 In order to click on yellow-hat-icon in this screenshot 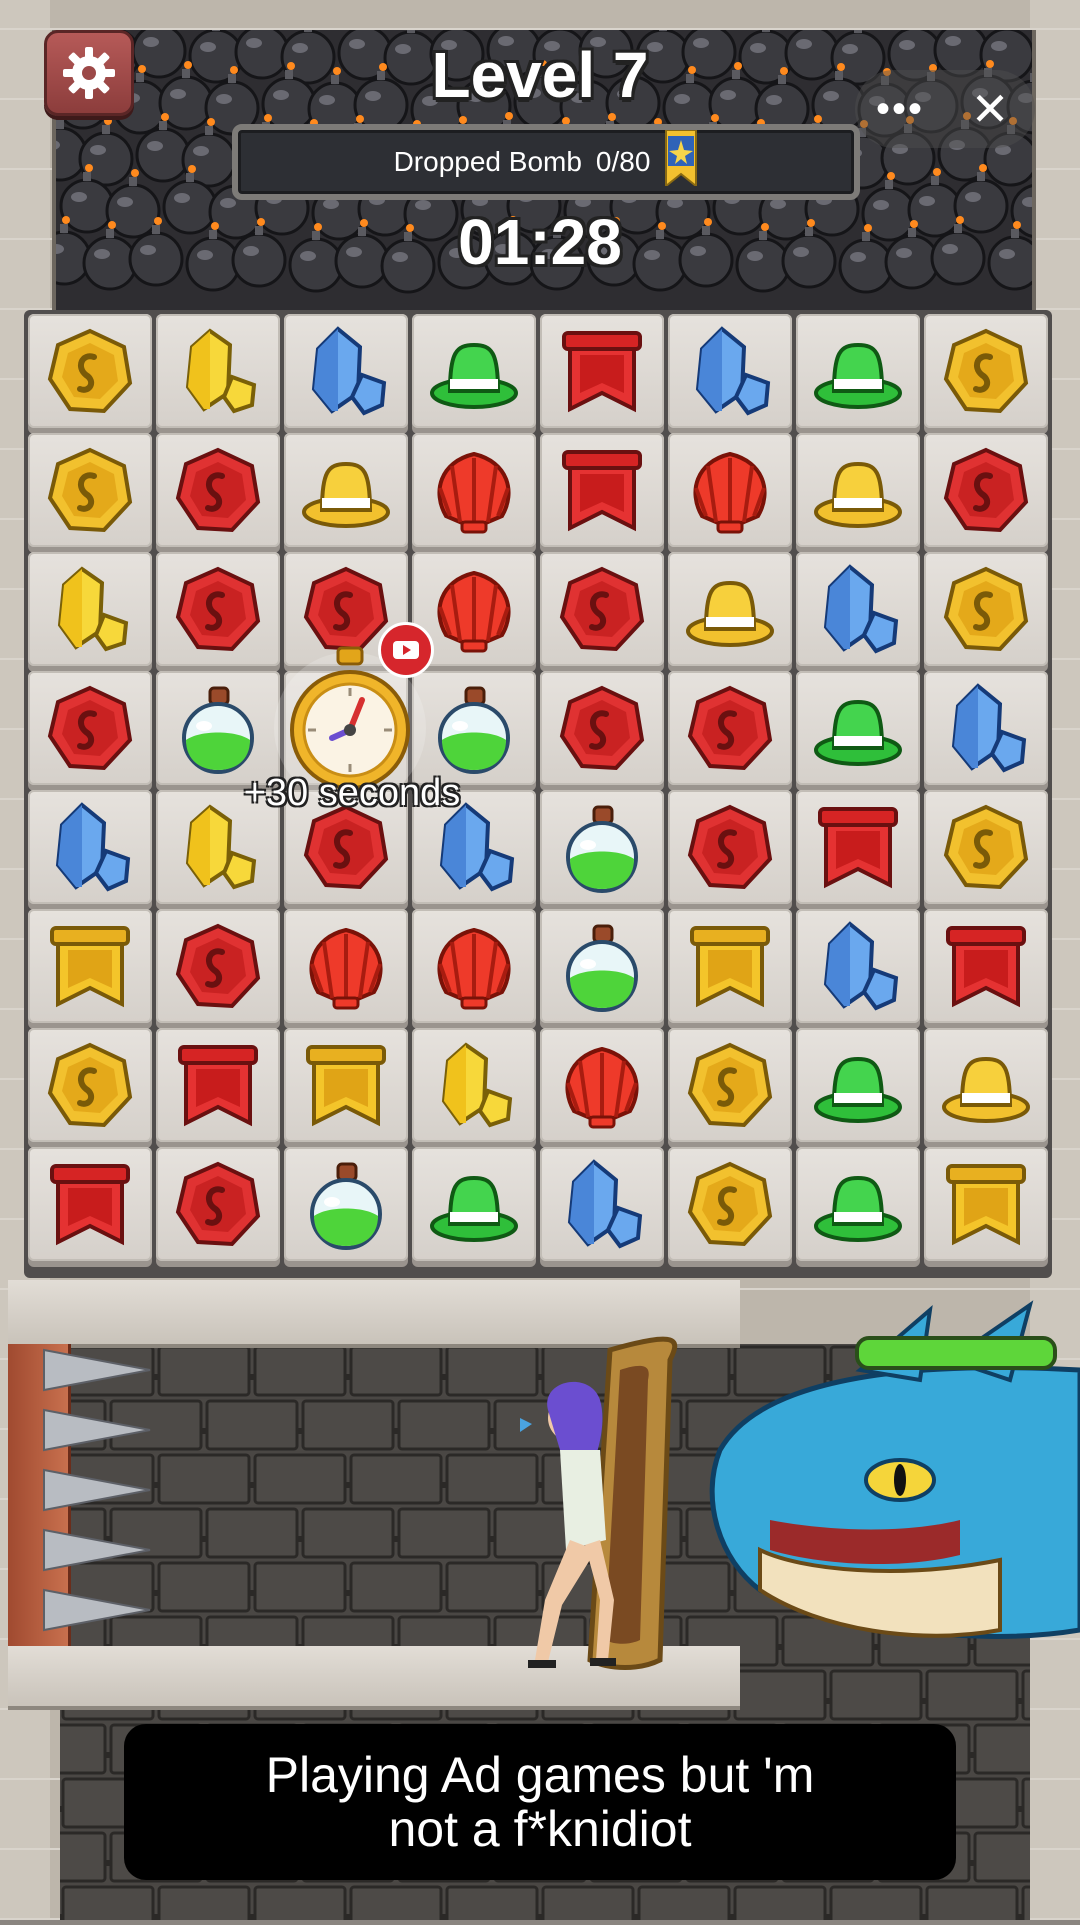, I will do `click(986, 1089)`.